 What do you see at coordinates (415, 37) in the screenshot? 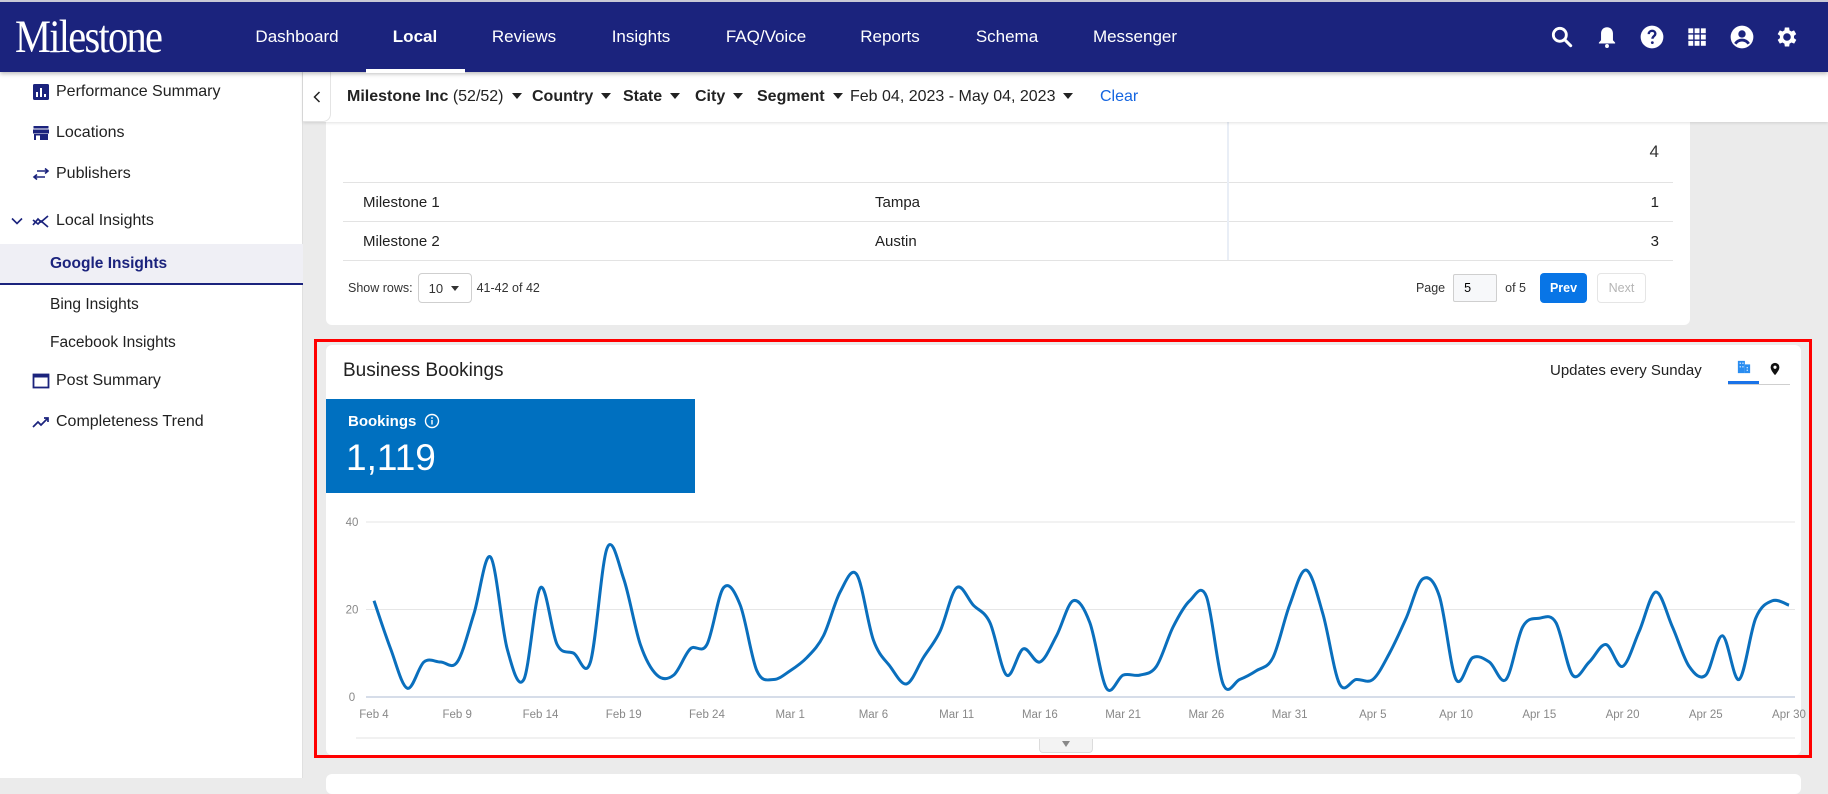
I see `nav-local: Local` at bounding box center [415, 37].